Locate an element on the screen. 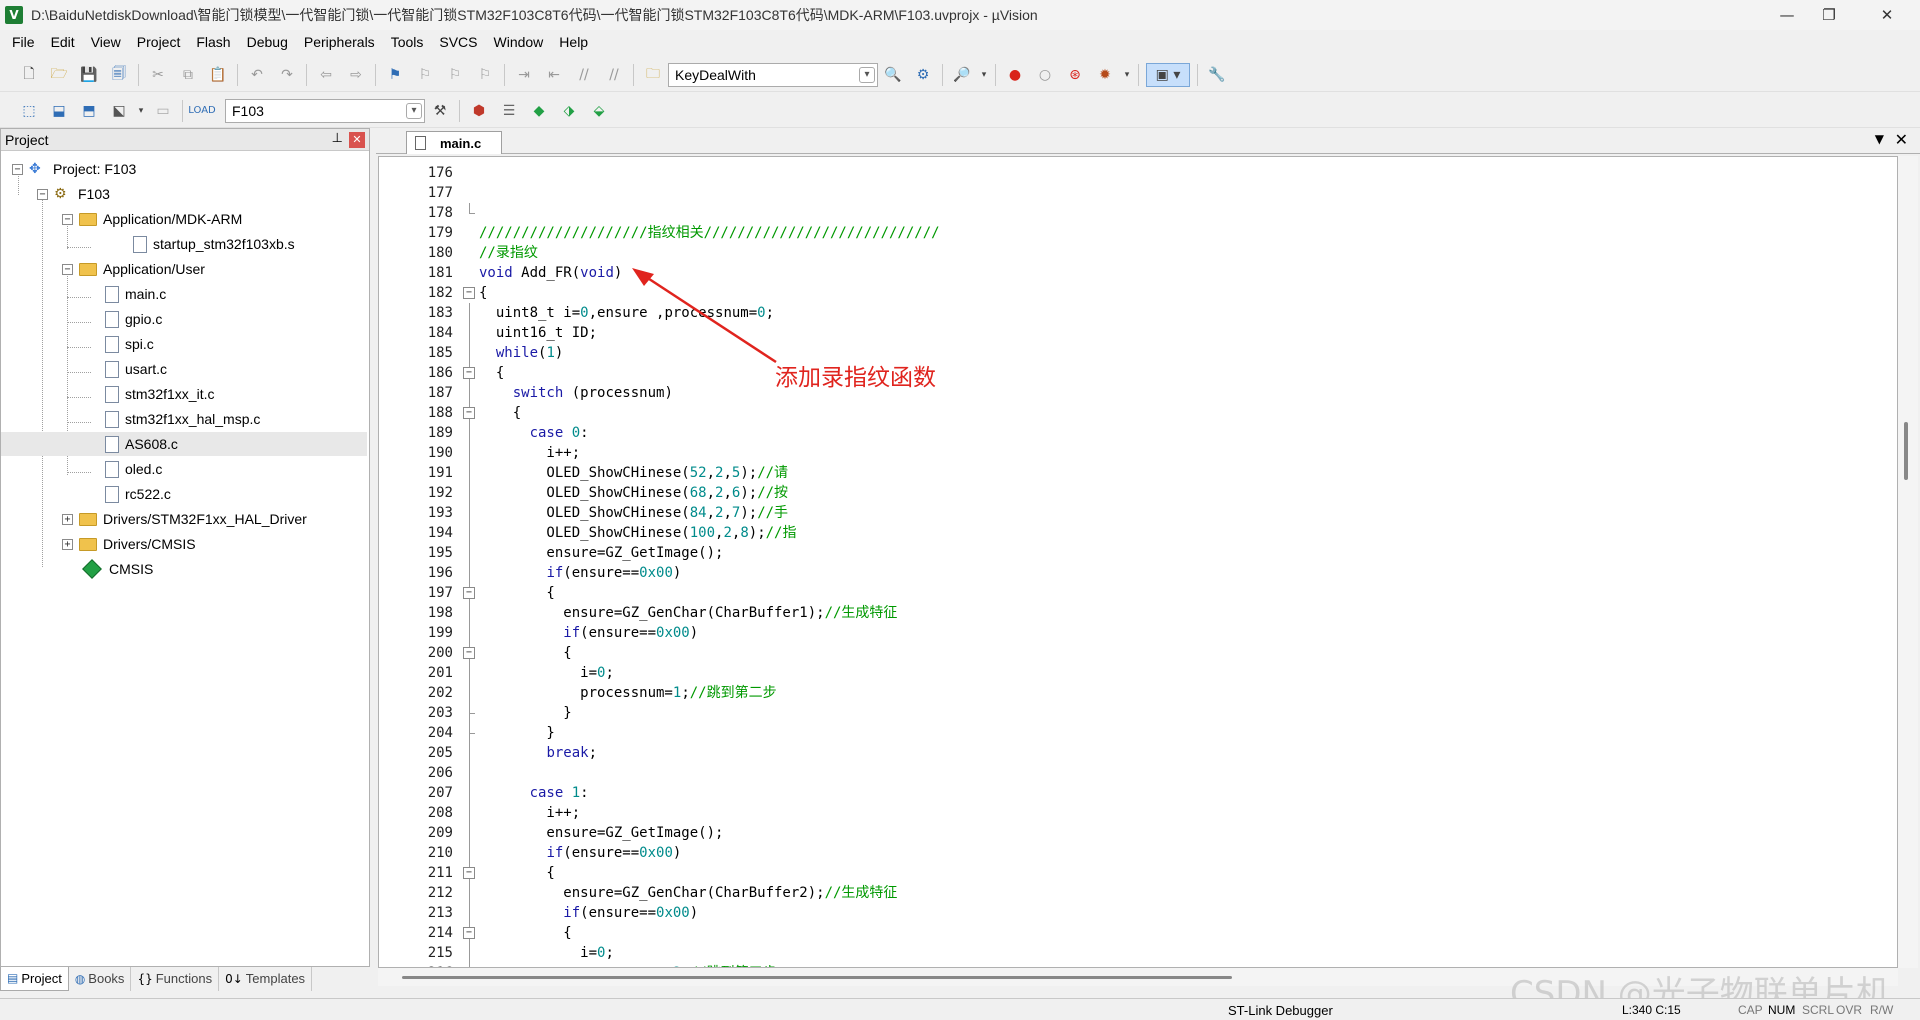  tab-books: ◍ Books is located at coordinates (100, 978).